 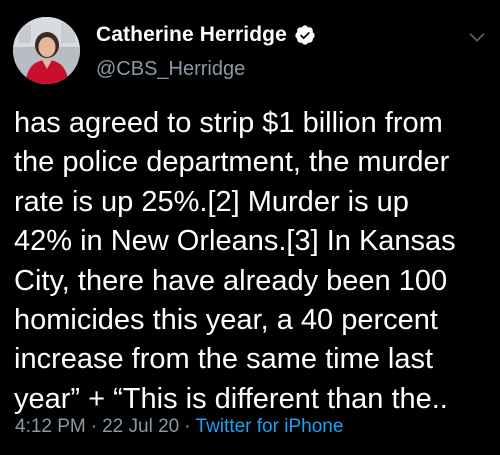 I want to click on tweet-source-link: Twitter for iPhone, so click(x=270, y=426).